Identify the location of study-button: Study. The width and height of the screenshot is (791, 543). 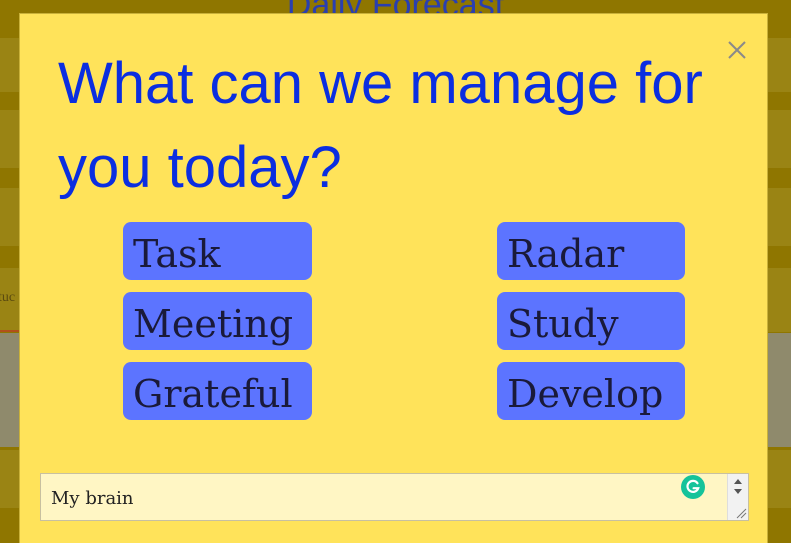
(591, 321).